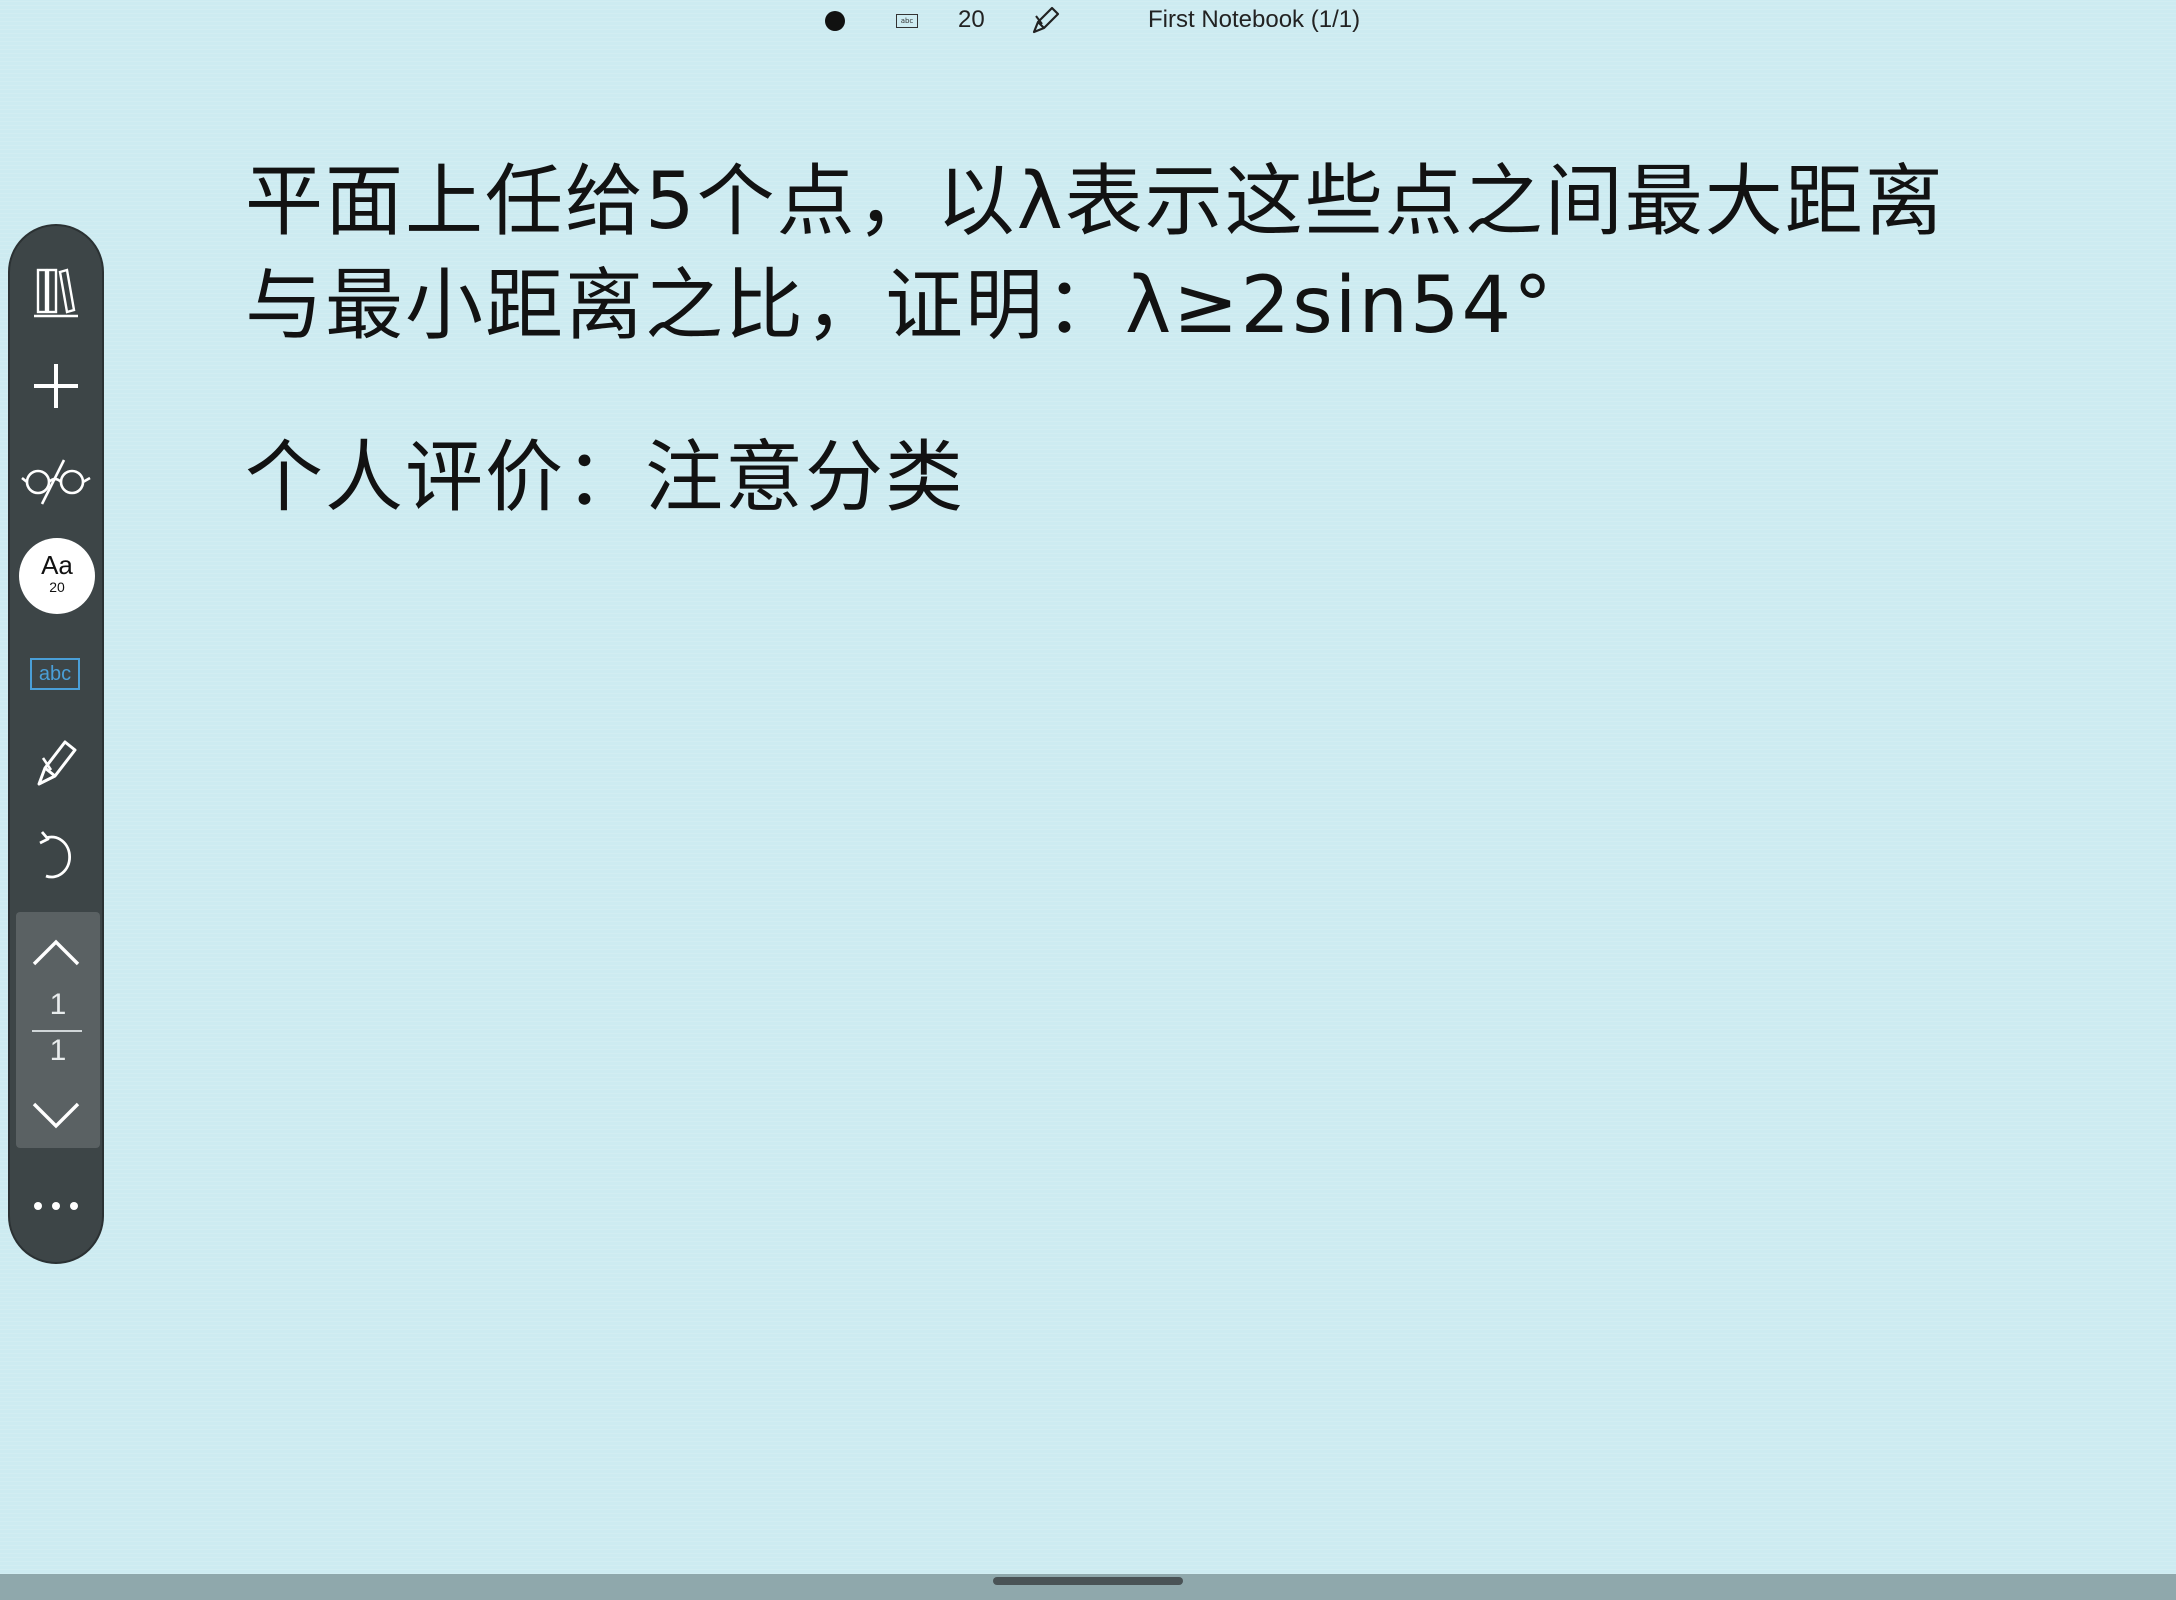 The height and width of the screenshot is (1600, 2176). I want to click on previous-page-button, so click(56, 952).